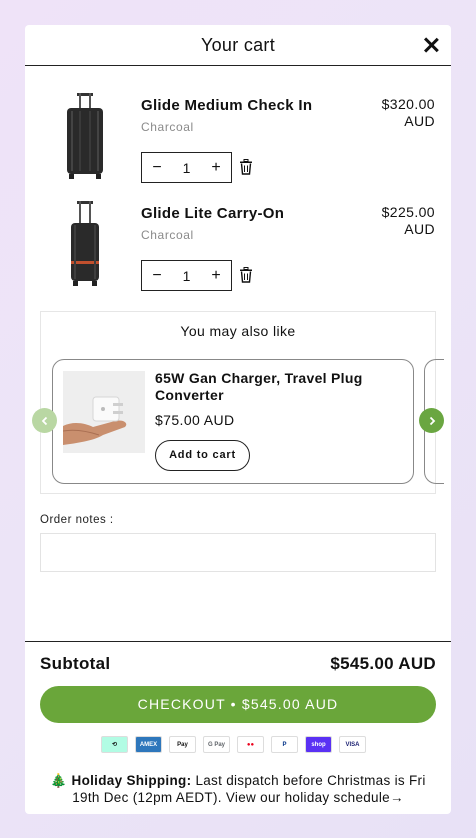  Describe the element at coordinates (275, 387) in the screenshot. I see `recommended-product-name: 65W Gan Charger, Travel Plug Converter` at that location.